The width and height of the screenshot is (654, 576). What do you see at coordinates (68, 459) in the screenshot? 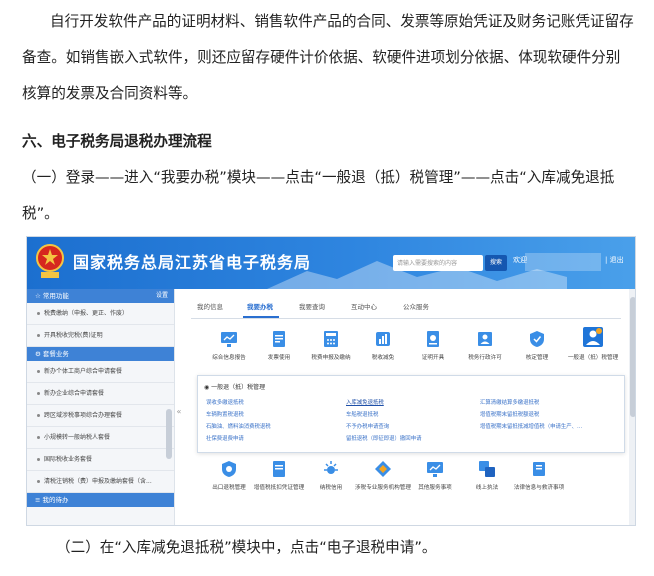
I see `sidebar-item-label: 国际税收业务套餐` at bounding box center [68, 459].